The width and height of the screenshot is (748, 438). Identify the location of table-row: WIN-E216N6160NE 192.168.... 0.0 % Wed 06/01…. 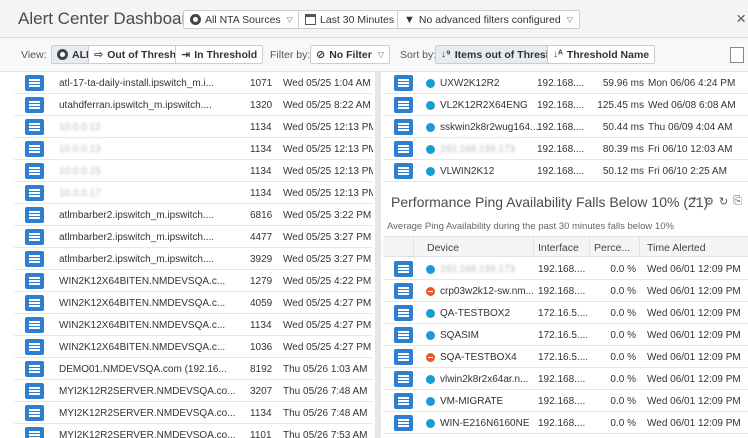
(565, 423).